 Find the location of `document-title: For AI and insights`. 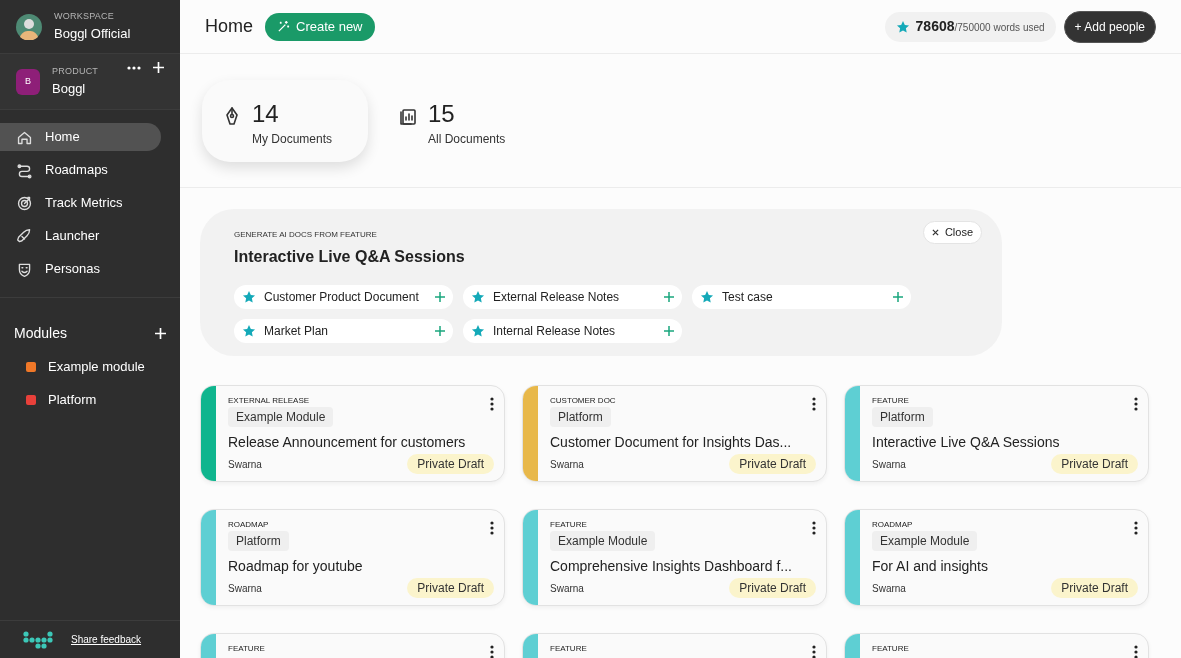

document-title: For AI and insights is located at coordinates (930, 566).